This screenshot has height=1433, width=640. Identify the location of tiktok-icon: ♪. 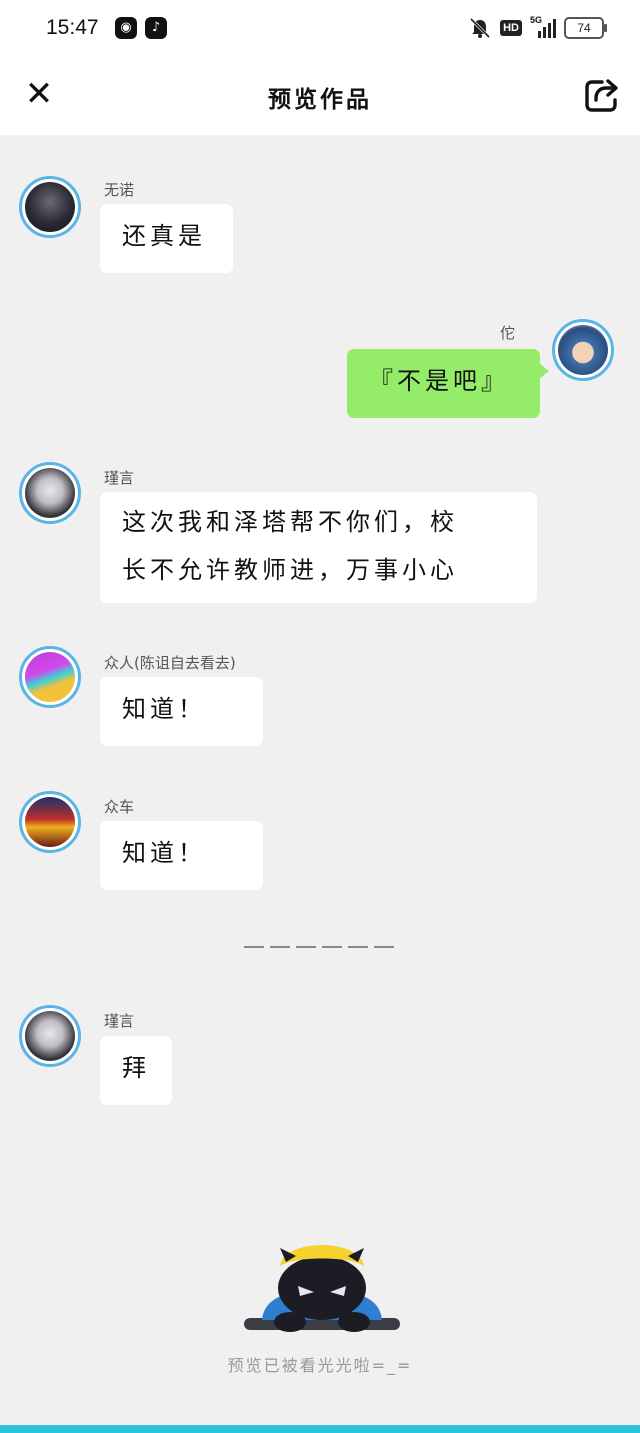
(156, 28).